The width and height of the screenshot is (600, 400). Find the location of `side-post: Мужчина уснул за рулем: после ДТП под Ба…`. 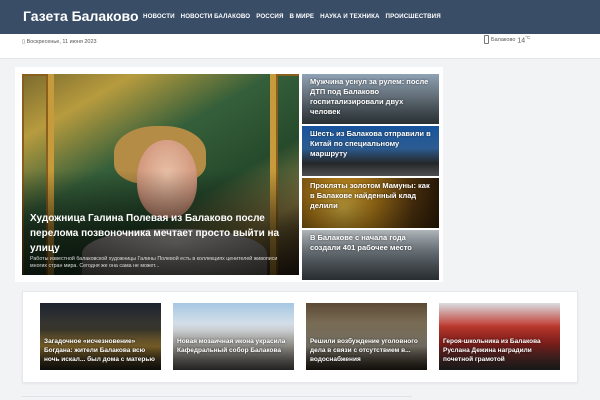

side-post: Мужчина уснул за рулем: после ДТП под Ба… is located at coordinates (370, 99).